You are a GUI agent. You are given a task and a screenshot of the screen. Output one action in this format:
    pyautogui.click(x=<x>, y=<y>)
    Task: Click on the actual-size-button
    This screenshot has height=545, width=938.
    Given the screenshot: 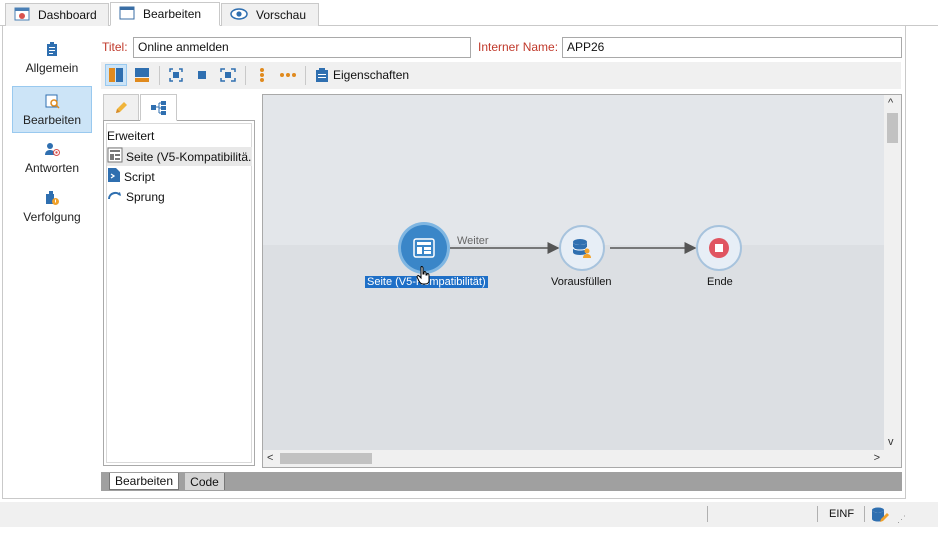 What is the action you would take?
    pyautogui.click(x=202, y=75)
    